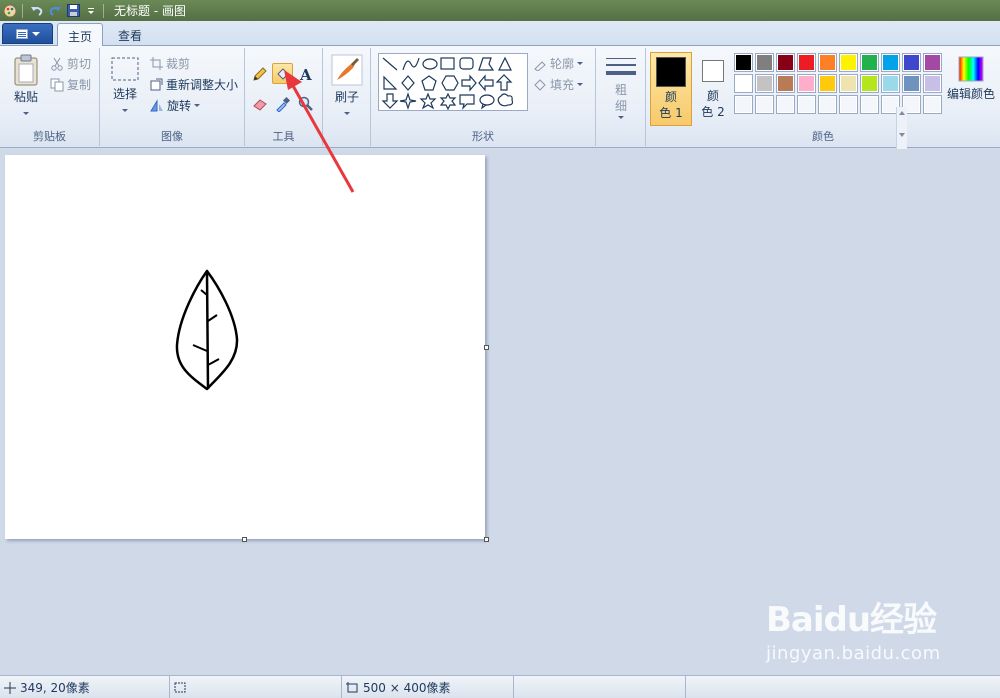 The image size is (1000, 698). Describe the element at coordinates (10, 11) in the screenshot. I see `paint-app-icon` at that location.